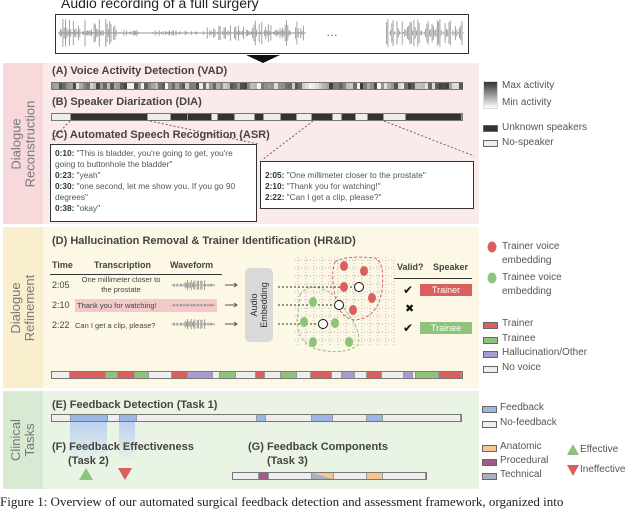  I want to click on effectiveness-task: (Task 2), so click(88, 461).